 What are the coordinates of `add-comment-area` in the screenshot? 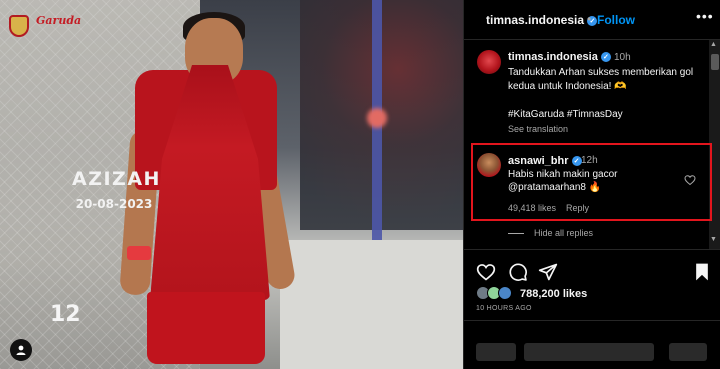 It's located at (592, 344).